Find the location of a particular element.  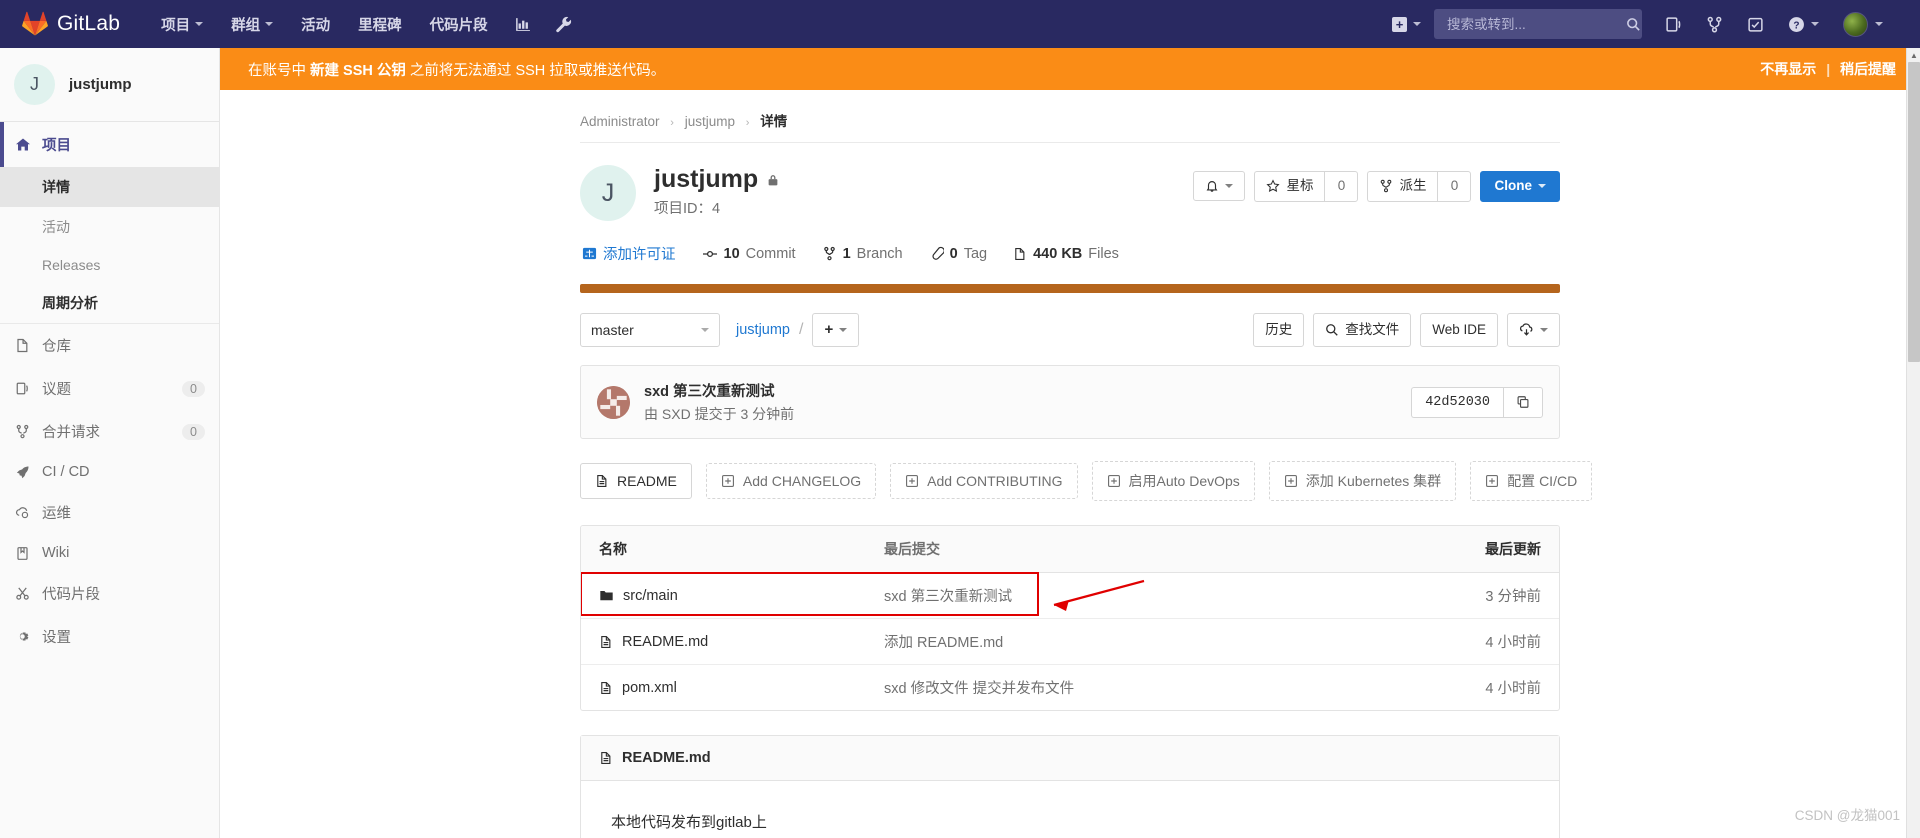

add-to-repo-button: + is located at coordinates (836, 330).